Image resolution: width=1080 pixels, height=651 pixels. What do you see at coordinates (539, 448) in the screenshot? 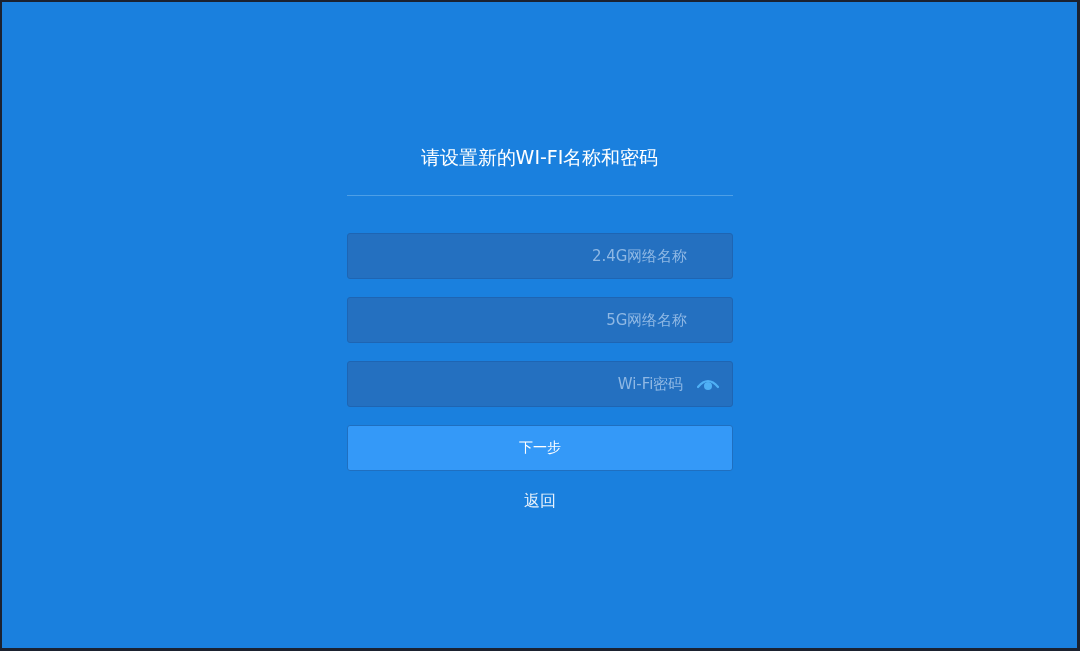
I see `next-button: 下一步` at bounding box center [539, 448].